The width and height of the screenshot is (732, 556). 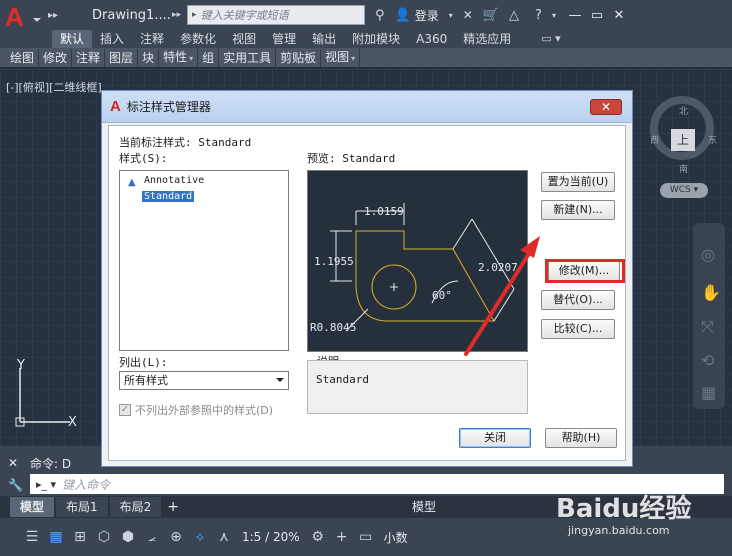 I want to click on help-caret-icon: ▾, so click(x=554, y=15).